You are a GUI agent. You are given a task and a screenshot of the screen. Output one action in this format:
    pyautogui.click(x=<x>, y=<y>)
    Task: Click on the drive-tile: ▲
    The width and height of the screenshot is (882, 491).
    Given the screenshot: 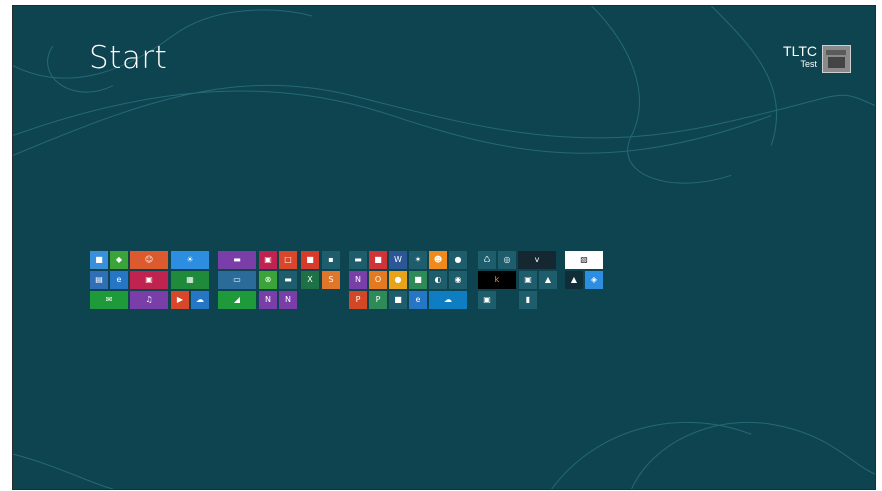 What is the action you would take?
    pyautogui.click(x=548, y=280)
    